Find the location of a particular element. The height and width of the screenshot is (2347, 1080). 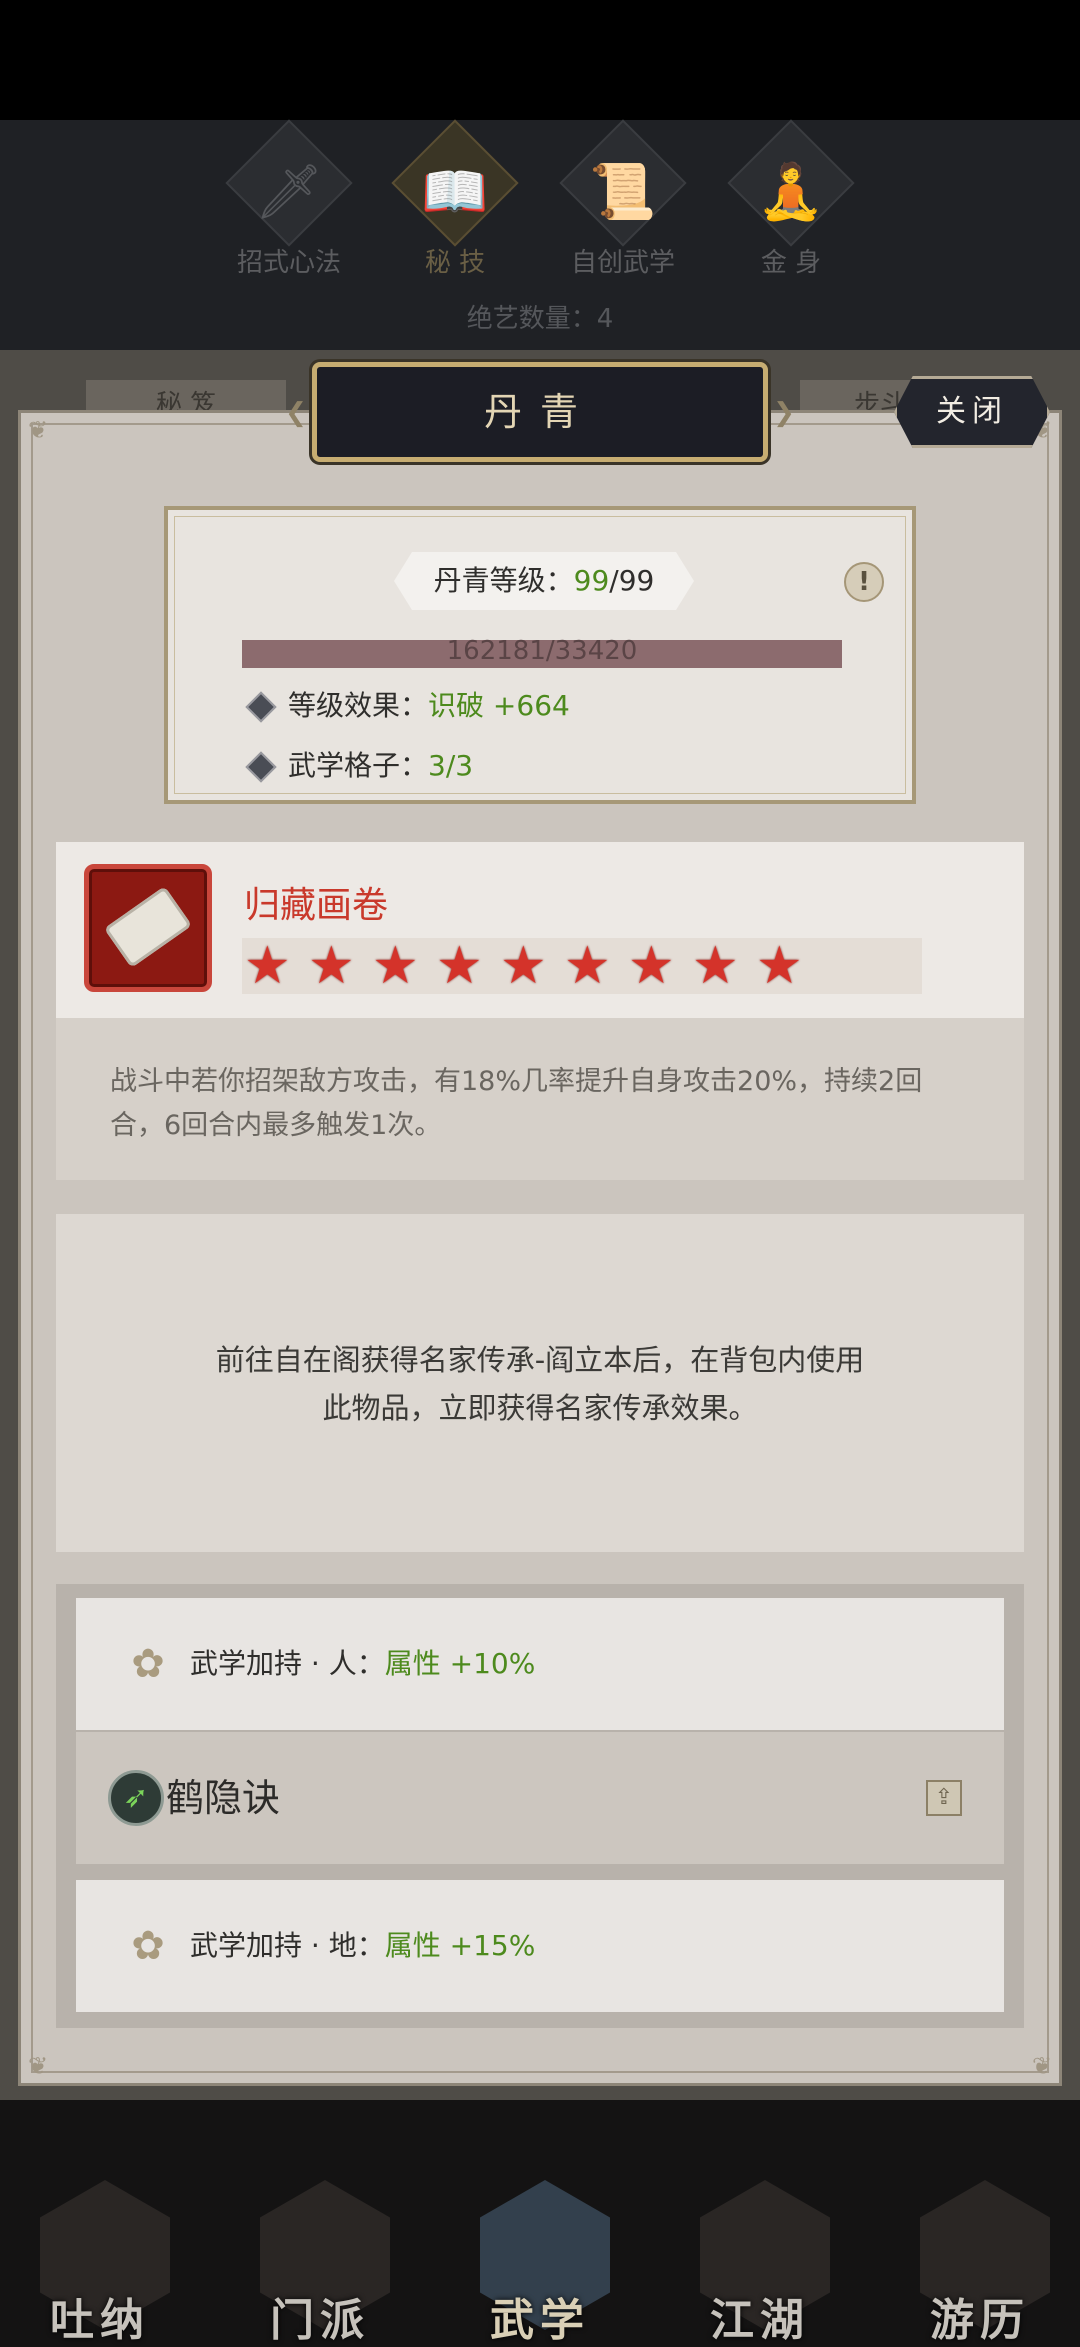

nav-breathing: 吐纳 is located at coordinates (100, 2253).